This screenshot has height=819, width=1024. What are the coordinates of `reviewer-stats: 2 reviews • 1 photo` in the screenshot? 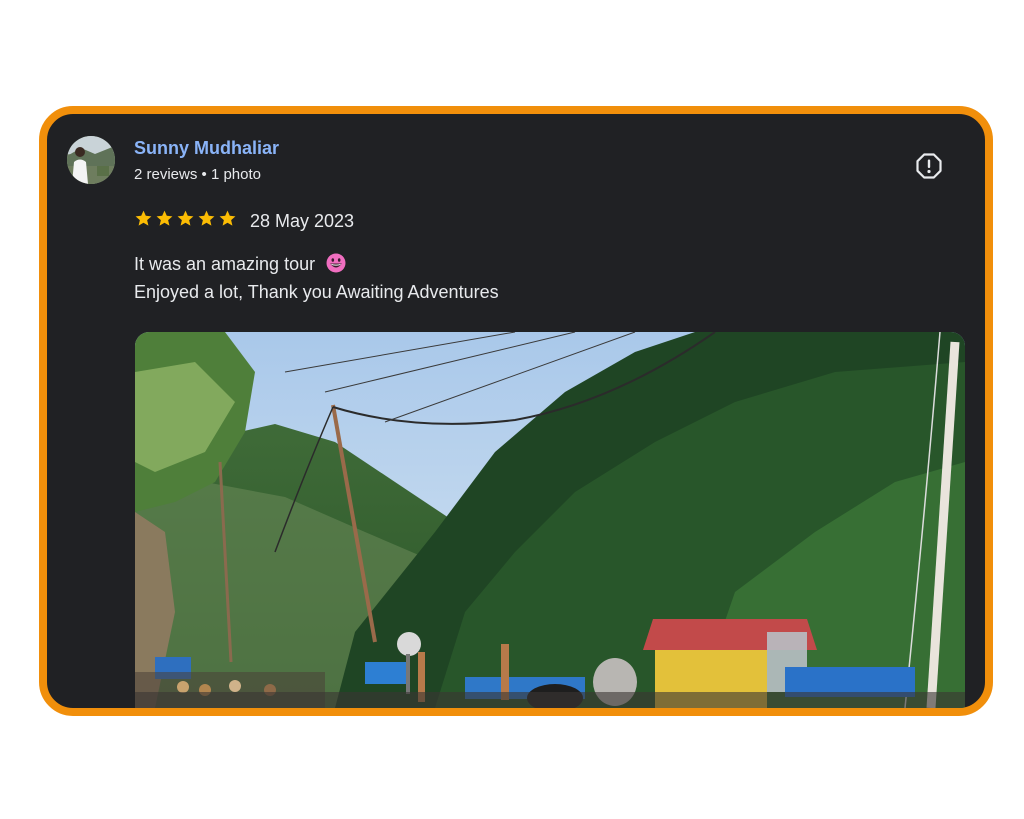 It's located at (197, 174).